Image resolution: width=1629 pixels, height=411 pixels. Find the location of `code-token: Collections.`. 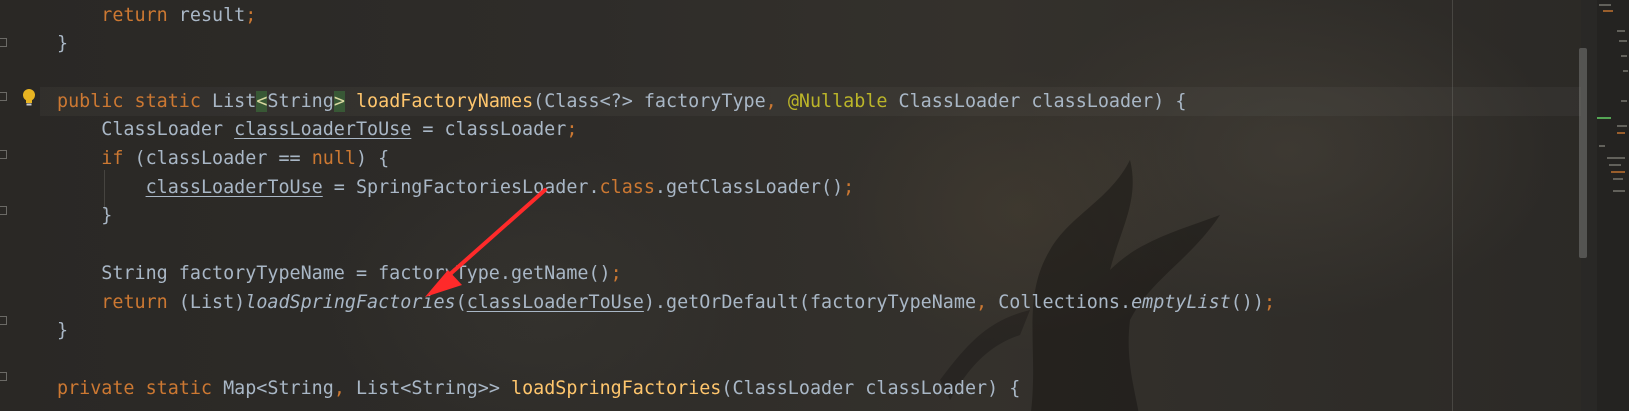

code-token: Collections. is located at coordinates (1065, 302).